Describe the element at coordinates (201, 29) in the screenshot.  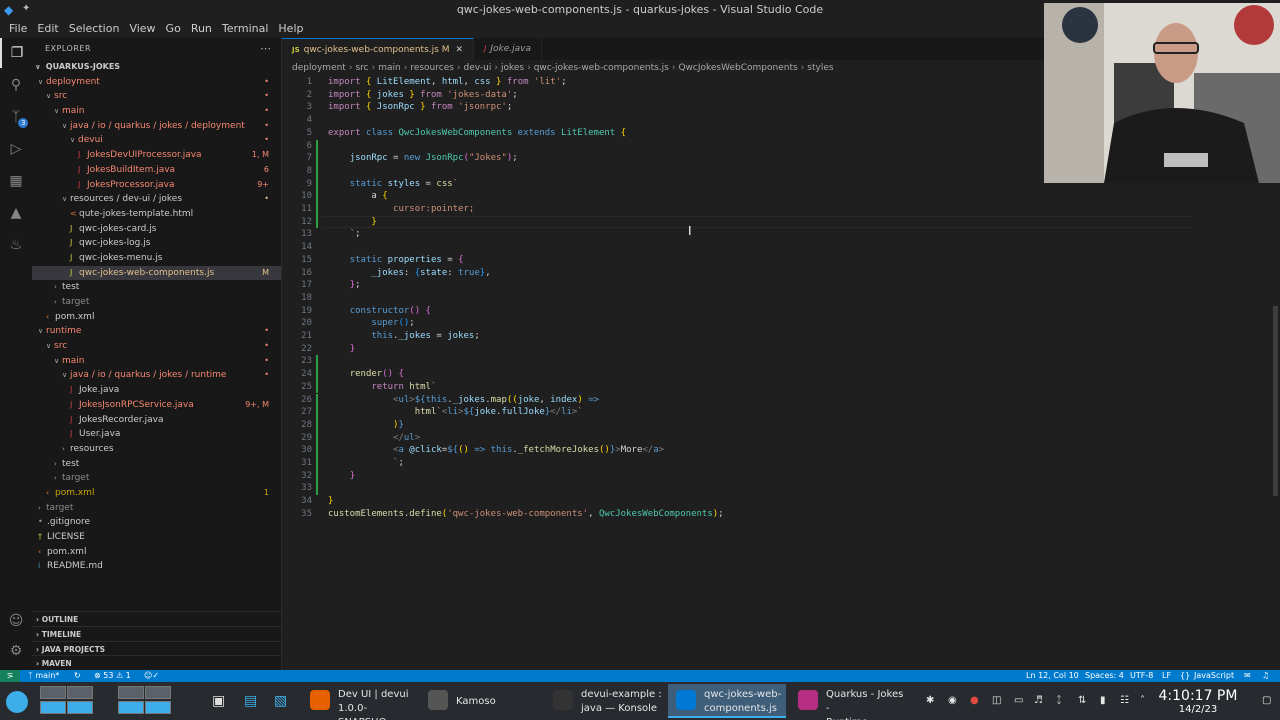
I see `menu-run: Run` at that location.